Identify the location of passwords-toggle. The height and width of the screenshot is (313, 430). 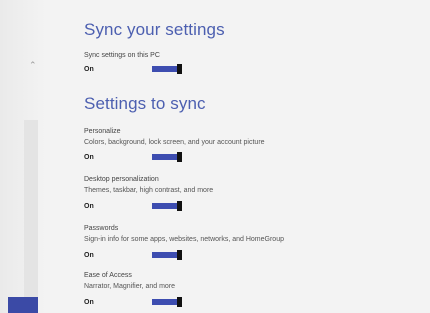
(167, 255).